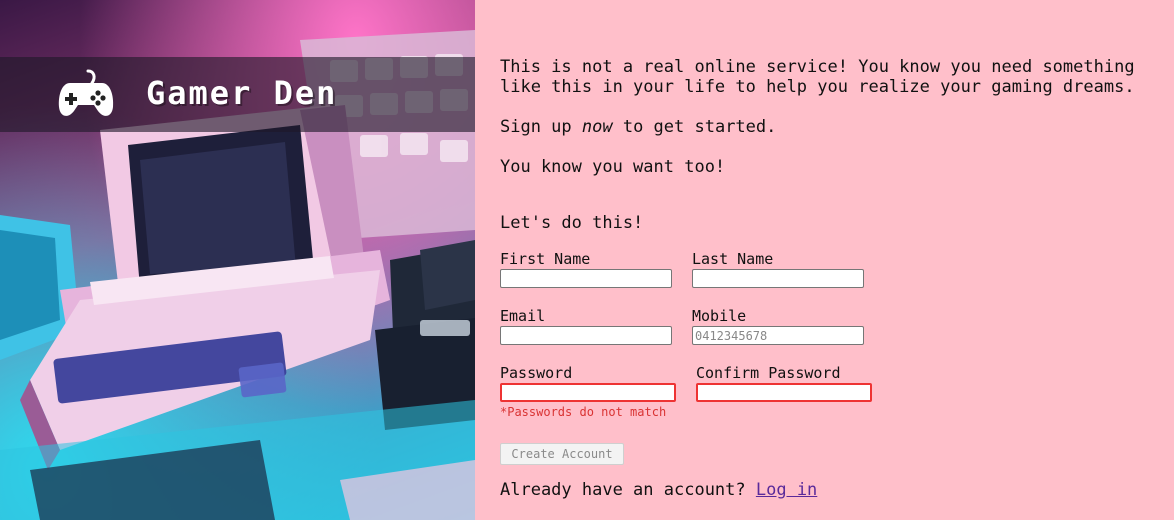 Image resolution: width=1174 pixels, height=520 pixels. I want to click on form-heading: Let's do this!, so click(572, 223).